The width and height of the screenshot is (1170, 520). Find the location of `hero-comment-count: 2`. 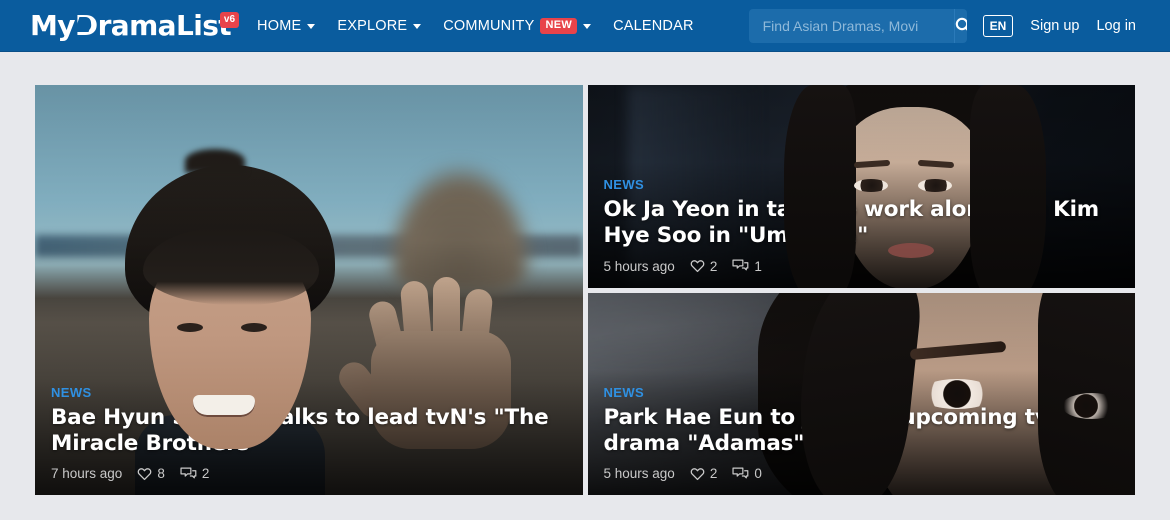

hero-comment-count: 2 is located at coordinates (205, 473).